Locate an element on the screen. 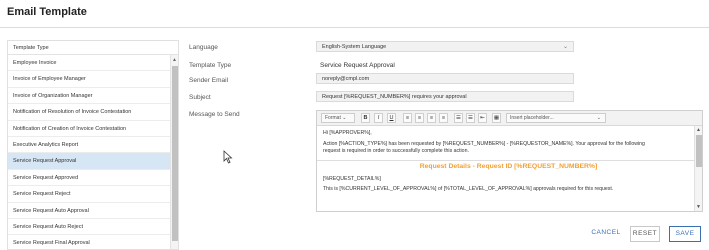 This screenshot has width=709, height=250. format-select: Format ⌄ is located at coordinates (338, 118).